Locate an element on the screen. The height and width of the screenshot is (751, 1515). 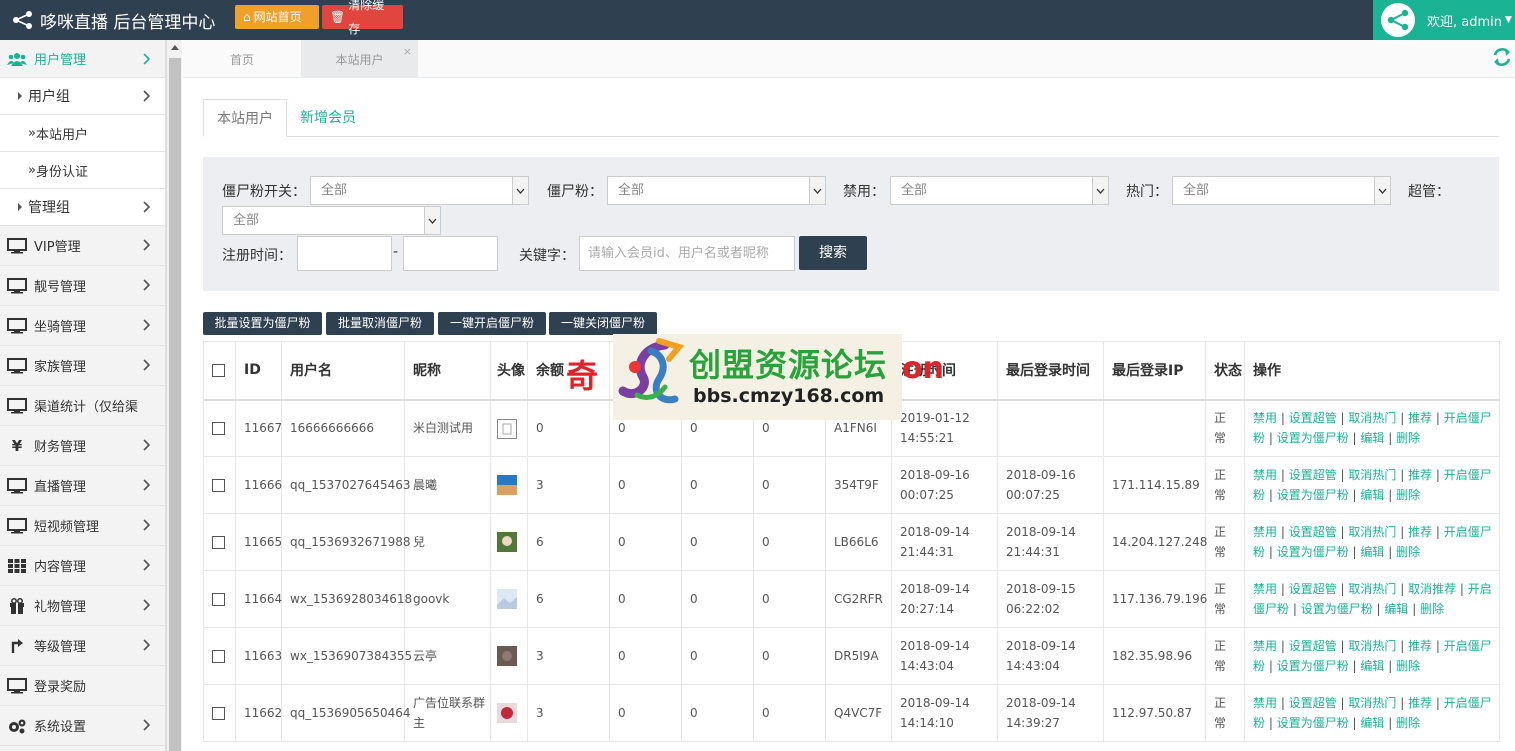
sidebar-item-admin-group: 管理组 is located at coordinates (82, 207).